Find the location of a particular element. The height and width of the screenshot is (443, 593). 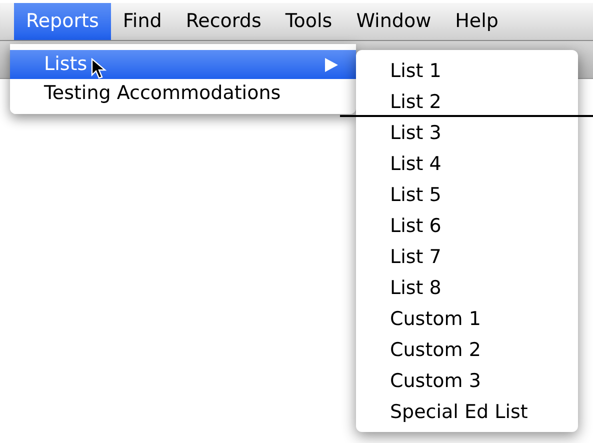

submenu-item: List 4 is located at coordinates (467, 164).